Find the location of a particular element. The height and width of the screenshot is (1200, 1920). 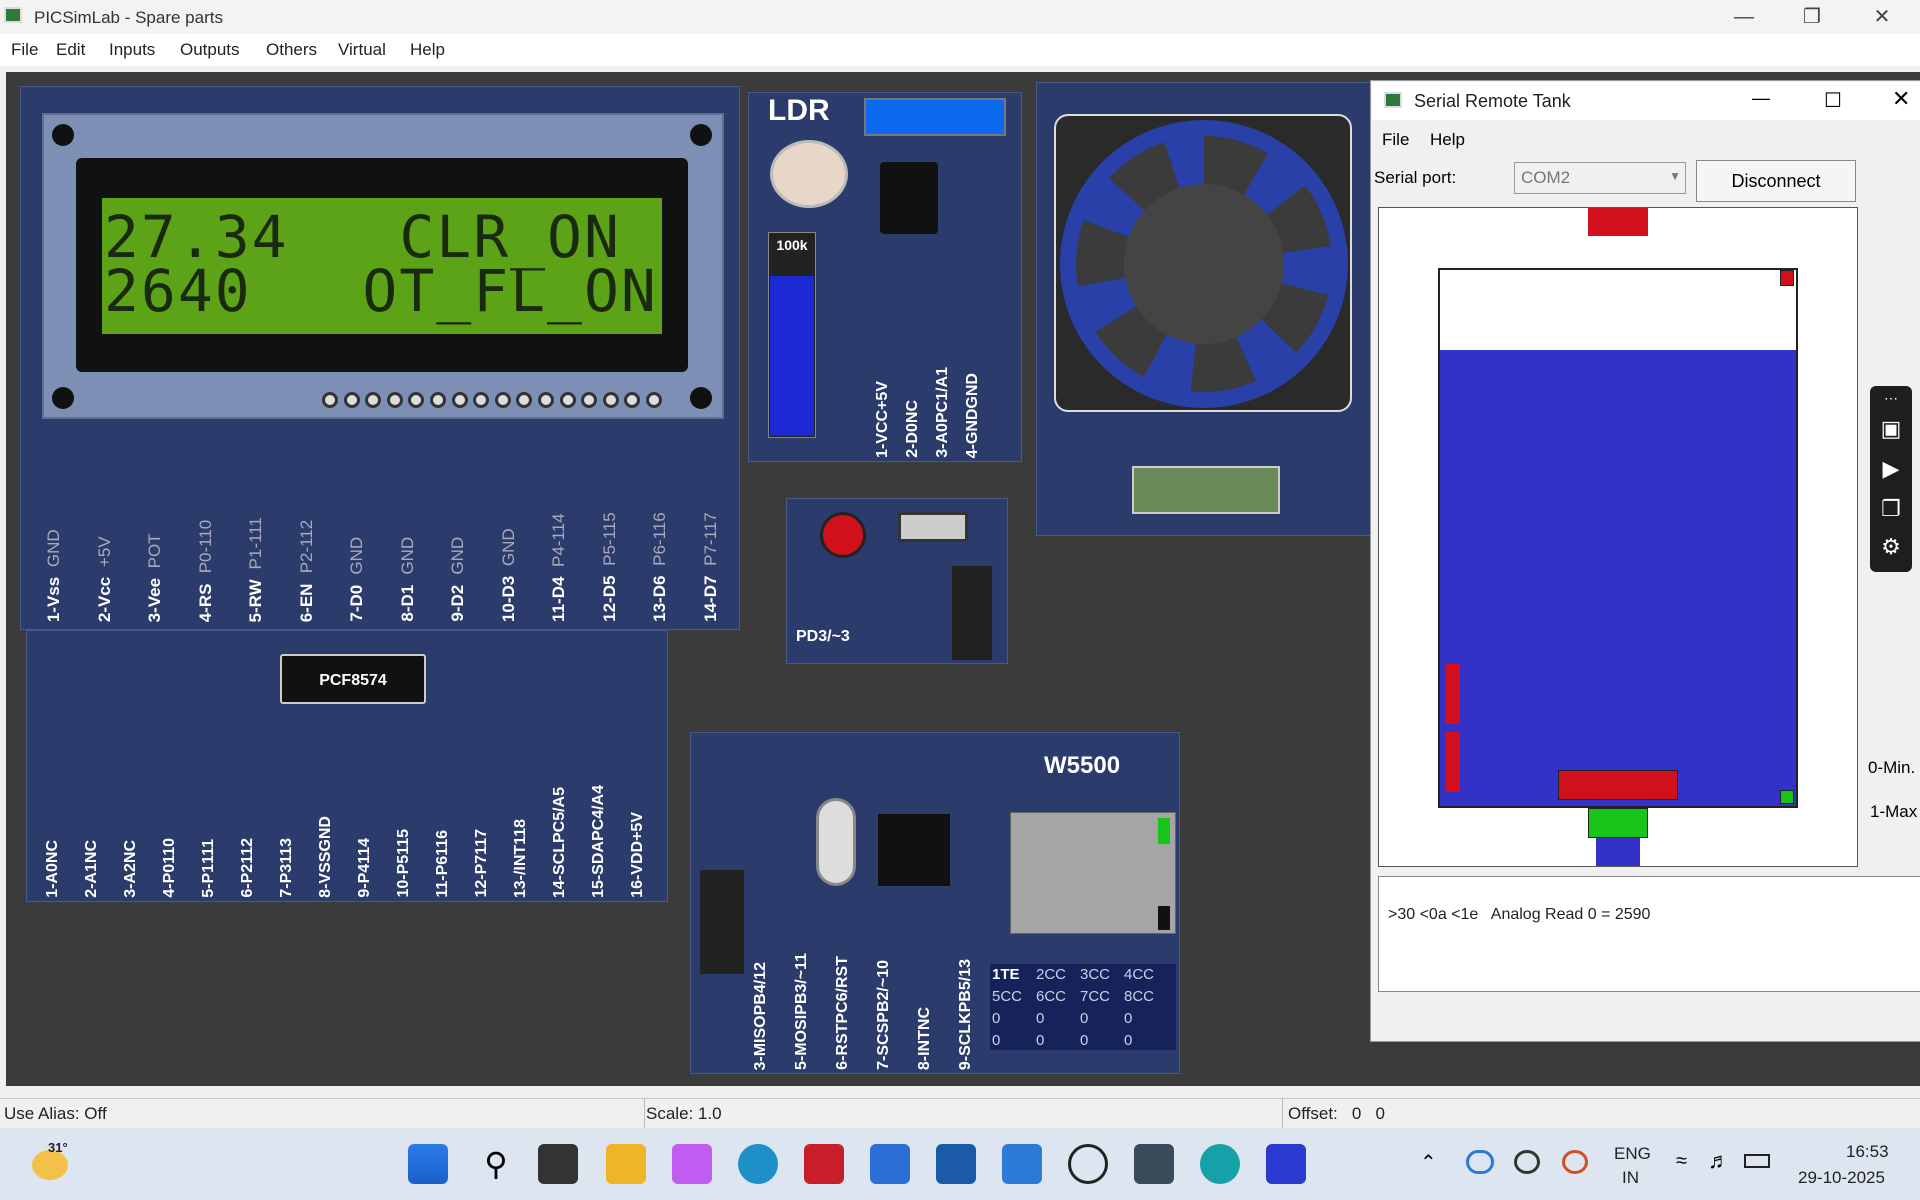

pin-name: 12-D5 is located at coordinates (609, 598).